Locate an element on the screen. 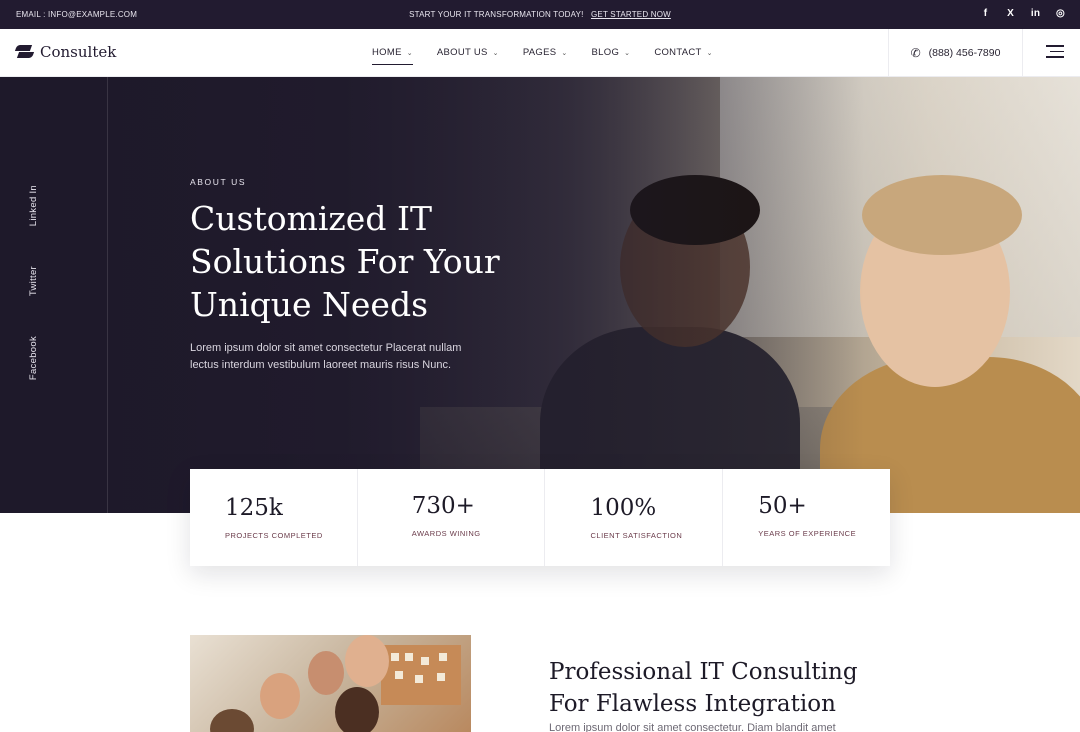 This screenshot has height=732, width=1080. stat-value: 100% is located at coordinates (623, 508).